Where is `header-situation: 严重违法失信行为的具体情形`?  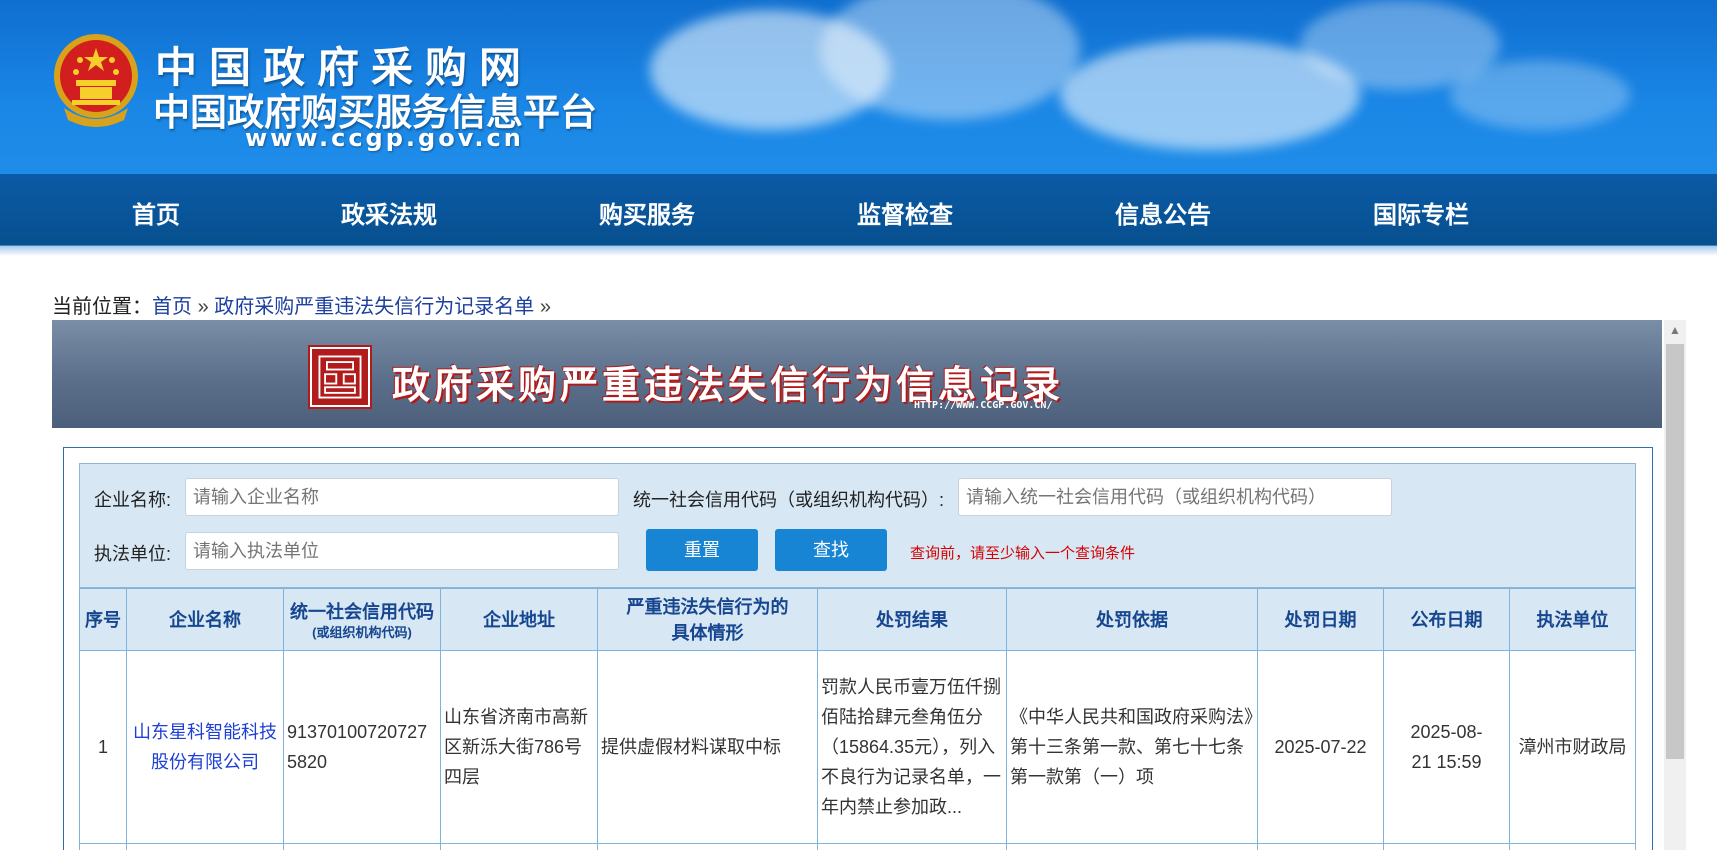 header-situation: 严重违法失信行为的具体情形 is located at coordinates (707, 619).